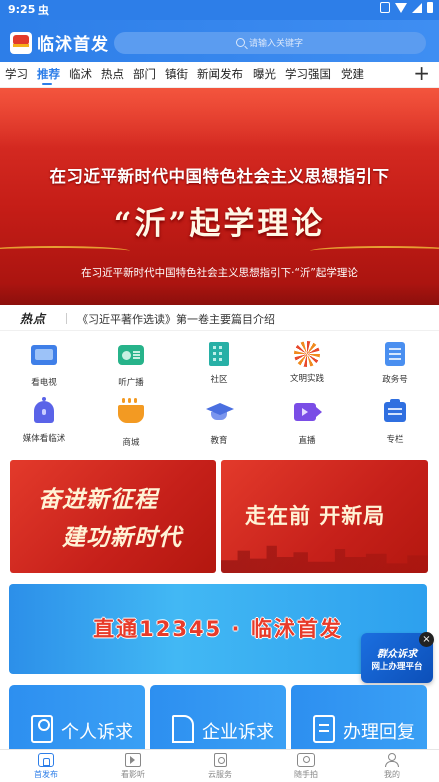 This screenshot has height=782, width=439. I want to click on search-placeholder: 请输入关键字, so click(276, 44).